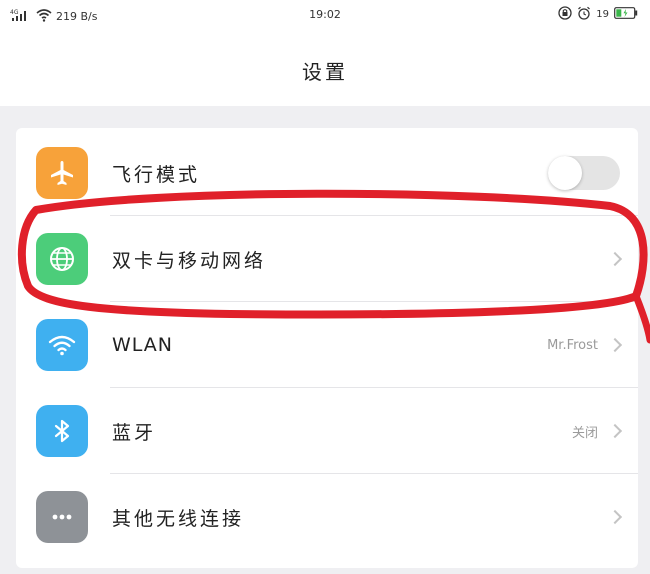 This screenshot has height=574, width=650. Describe the element at coordinates (584, 433) in the screenshot. I see `bluetooth-status: 关闭` at that location.